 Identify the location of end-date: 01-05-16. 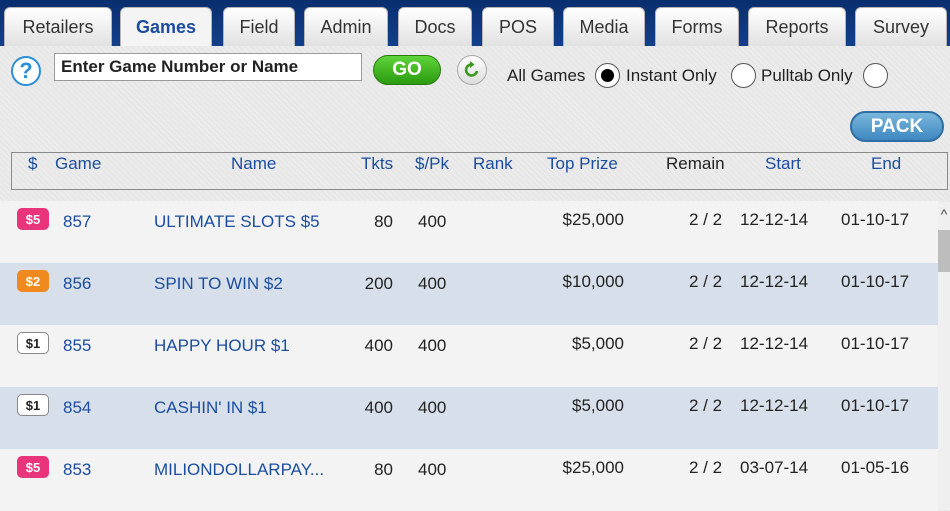
(875, 467).